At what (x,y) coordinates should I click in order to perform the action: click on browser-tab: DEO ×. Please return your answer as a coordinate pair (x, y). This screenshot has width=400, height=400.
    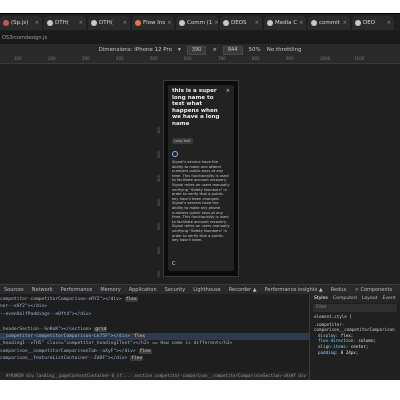
    Looking at the image, I should click on (373, 23).